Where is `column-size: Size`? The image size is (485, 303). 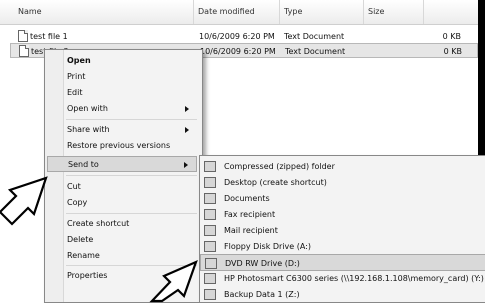
column-size: Size is located at coordinates (394, 12).